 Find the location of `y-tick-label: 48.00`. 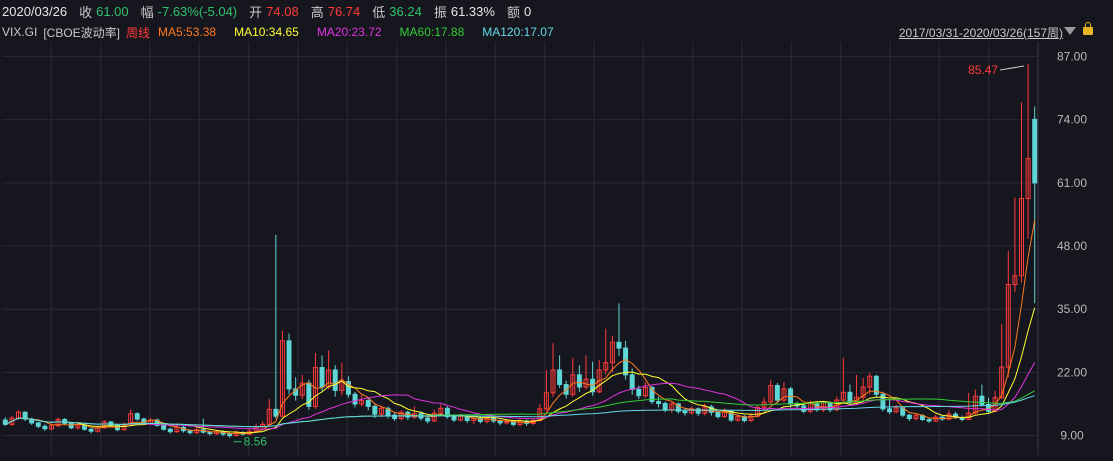

y-tick-label: 48.00 is located at coordinates (1072, 246).